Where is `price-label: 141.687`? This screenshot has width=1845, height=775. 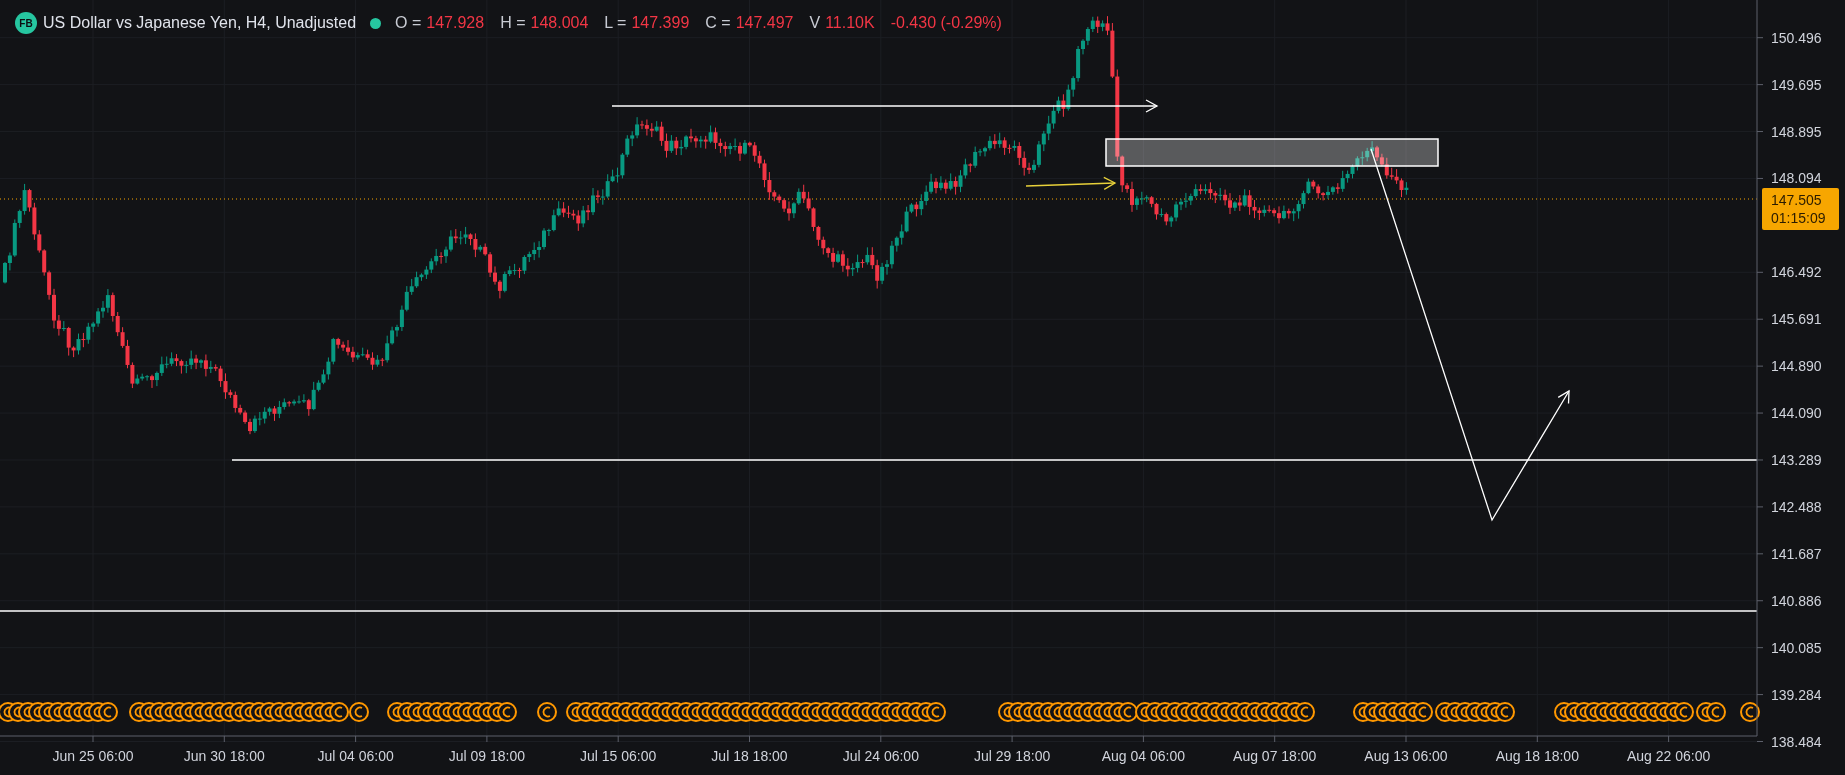 price-label: 141.687 is located at coordinates (1796, 553).